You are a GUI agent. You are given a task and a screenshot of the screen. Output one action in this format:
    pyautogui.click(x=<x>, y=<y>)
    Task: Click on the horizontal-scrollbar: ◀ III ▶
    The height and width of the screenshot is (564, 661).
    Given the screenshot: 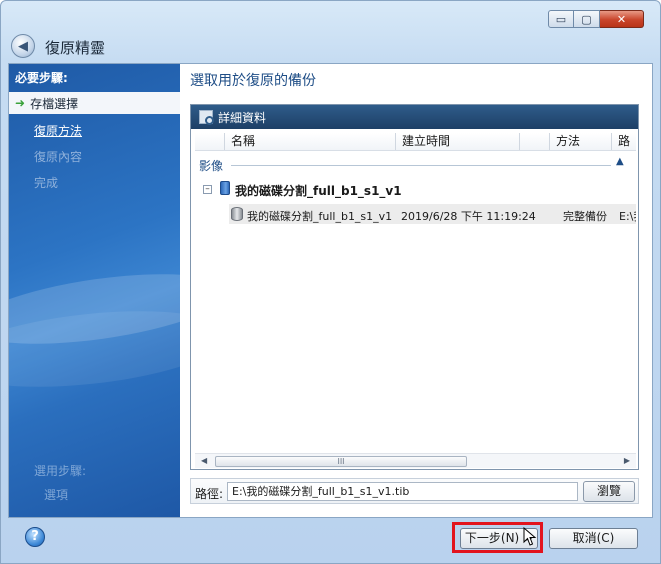 What is the action you would take?
    pyautogui.click(x=415, y=460)
    